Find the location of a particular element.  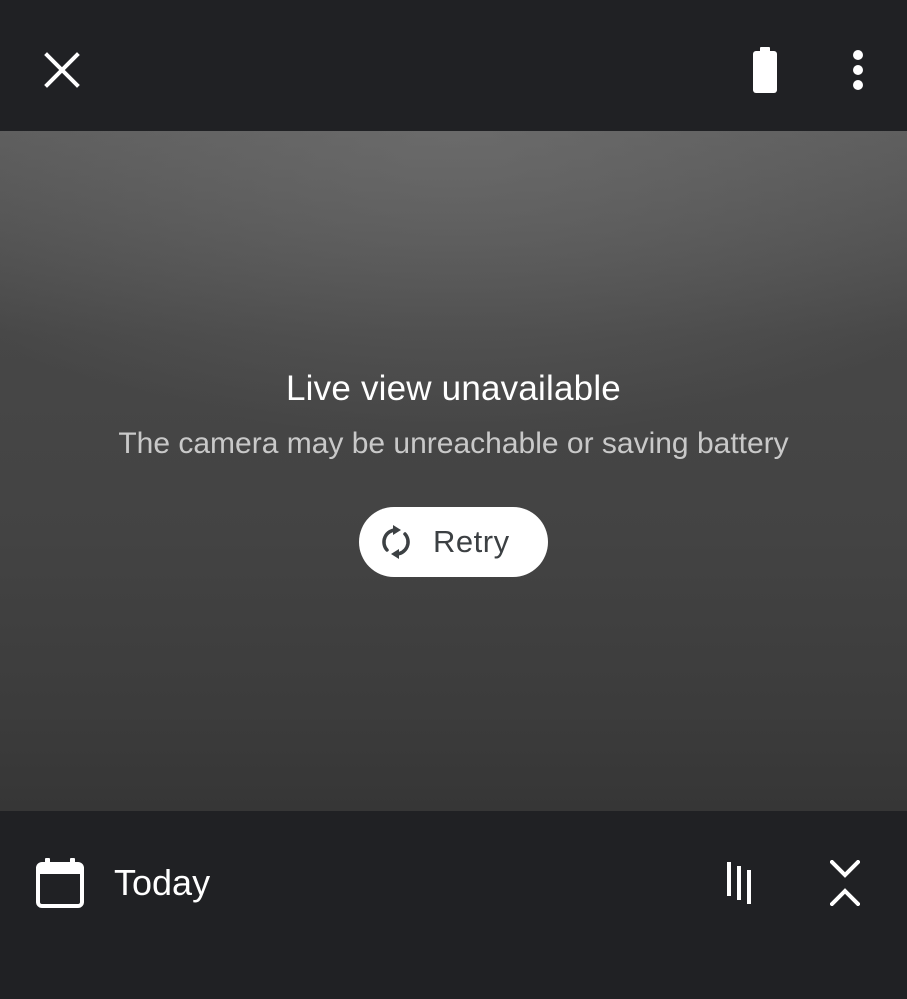

top-app-bar is located at coordinates (453, 65).